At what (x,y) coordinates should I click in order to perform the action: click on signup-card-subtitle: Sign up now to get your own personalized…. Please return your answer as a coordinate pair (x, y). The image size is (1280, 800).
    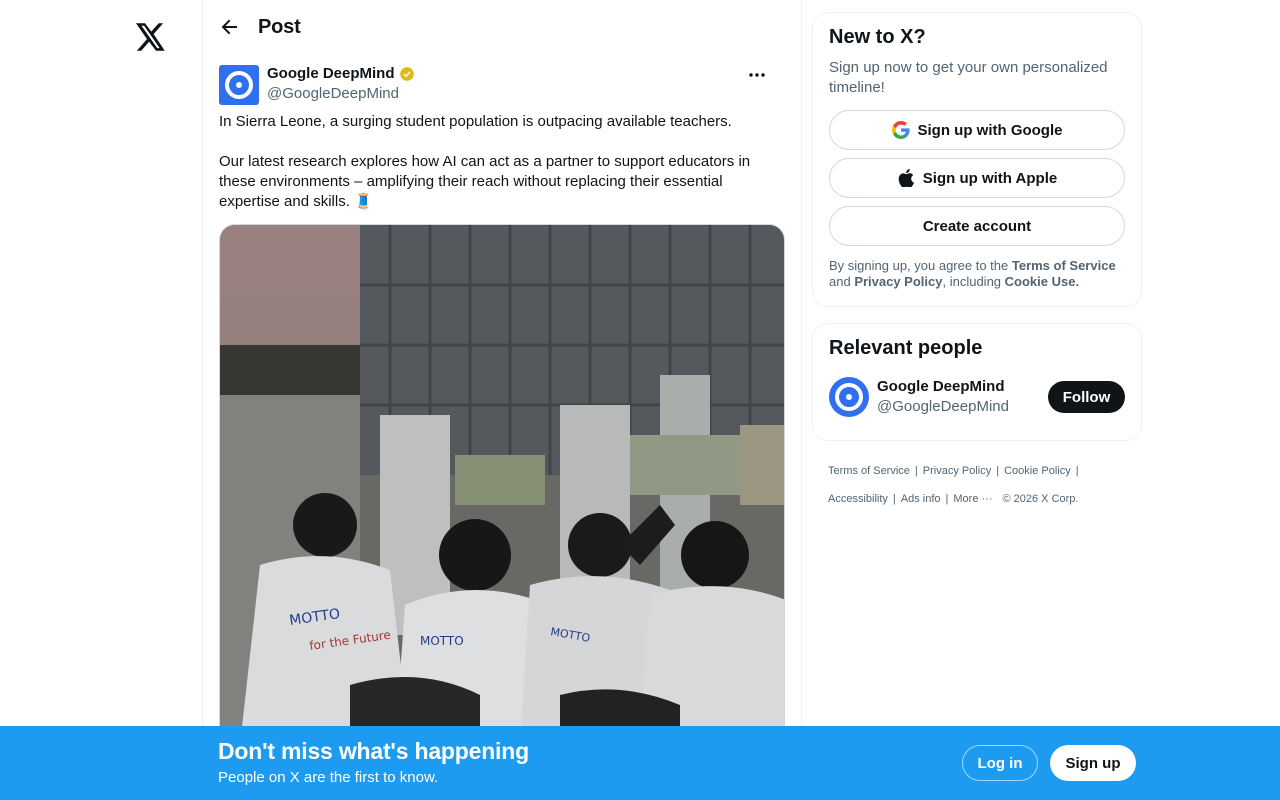
    Looking at the image, I should click on (968, 77).